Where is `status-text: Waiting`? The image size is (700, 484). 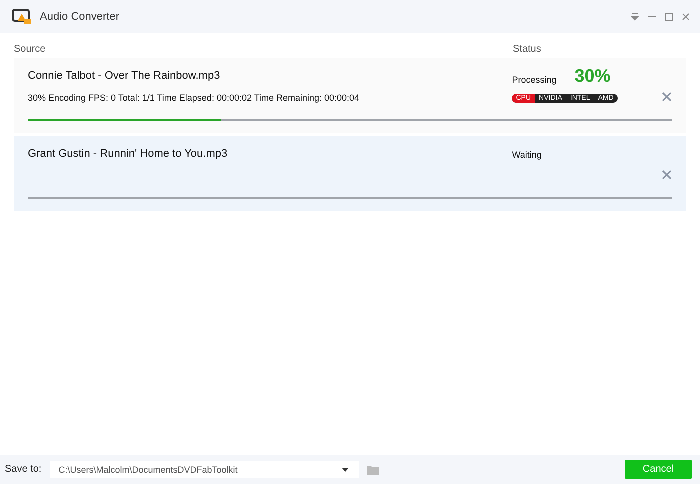 status-text: Waiting is located at coordinates (527, 154).